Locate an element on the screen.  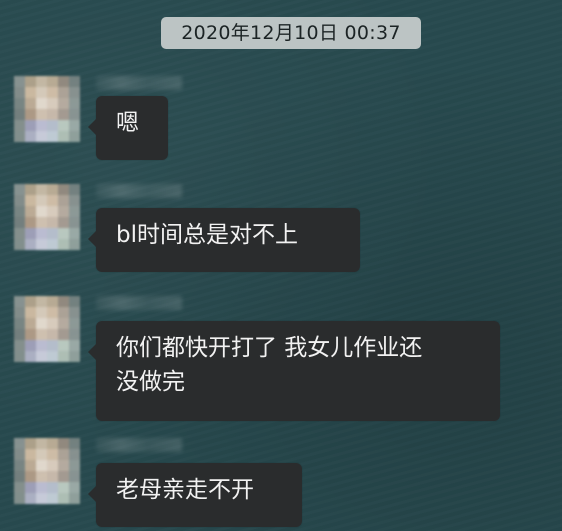
message-bubble: 你们都快开打了 我女儿作业还 没做完 is located at coordinates (294, 371).